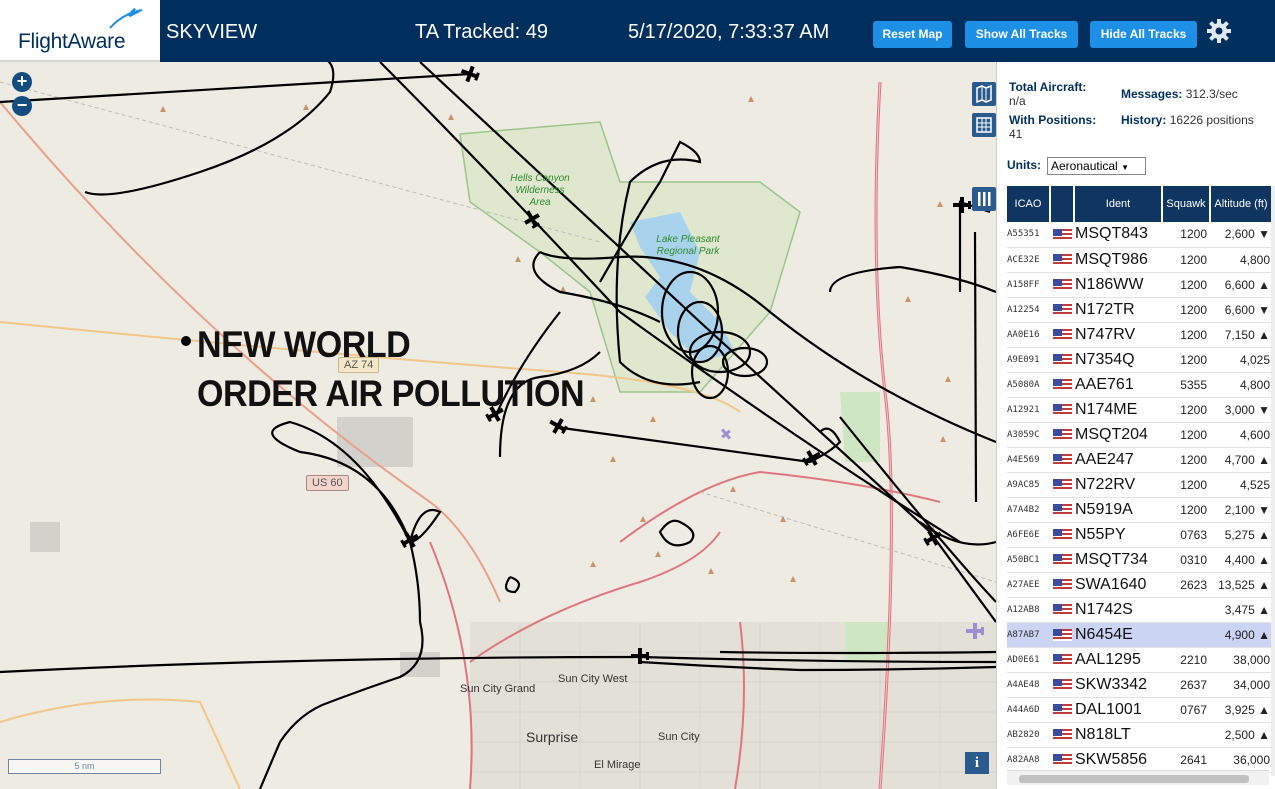 The height and width of the screenshot is (789, 1275). I want to click on table-row: A5080A AAE761 5355 4,800, so click(1139, 385).